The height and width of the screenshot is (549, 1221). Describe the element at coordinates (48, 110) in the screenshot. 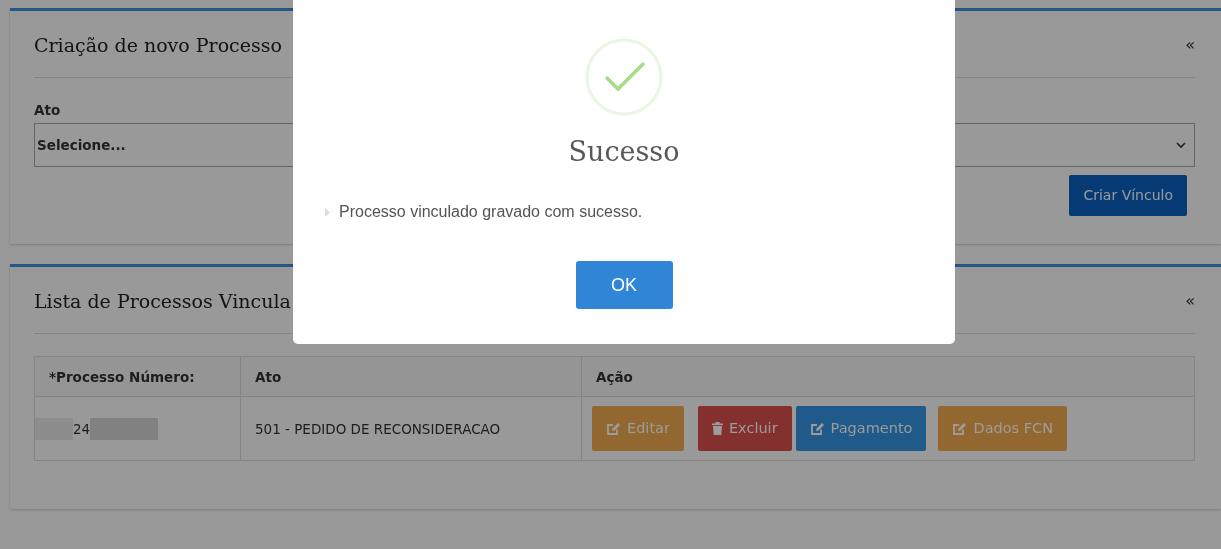

I see `field-label: Ato` at that location.